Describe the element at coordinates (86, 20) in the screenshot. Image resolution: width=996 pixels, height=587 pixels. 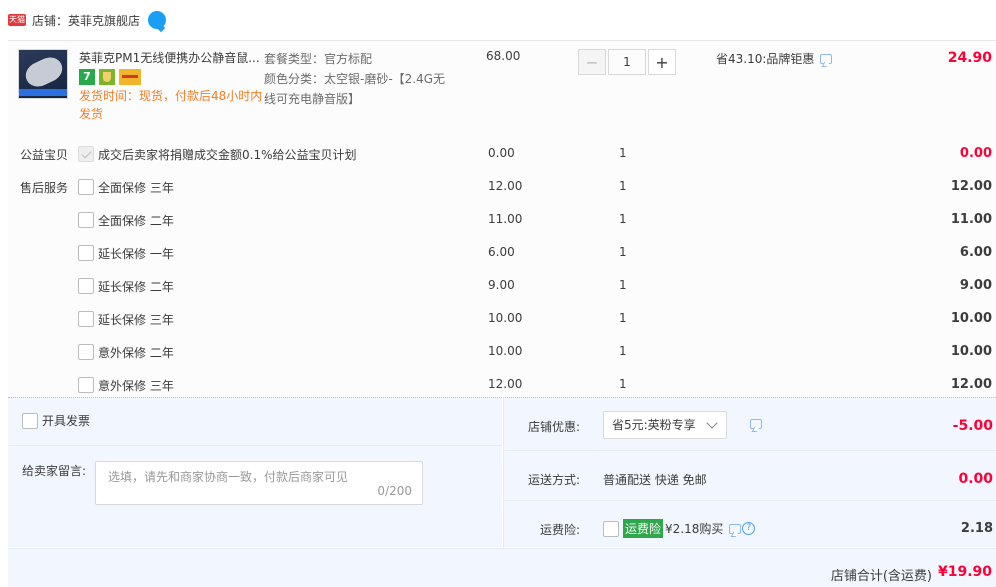
I see `shop-name-link: 店铺：英菲克旗舰店` at that location.